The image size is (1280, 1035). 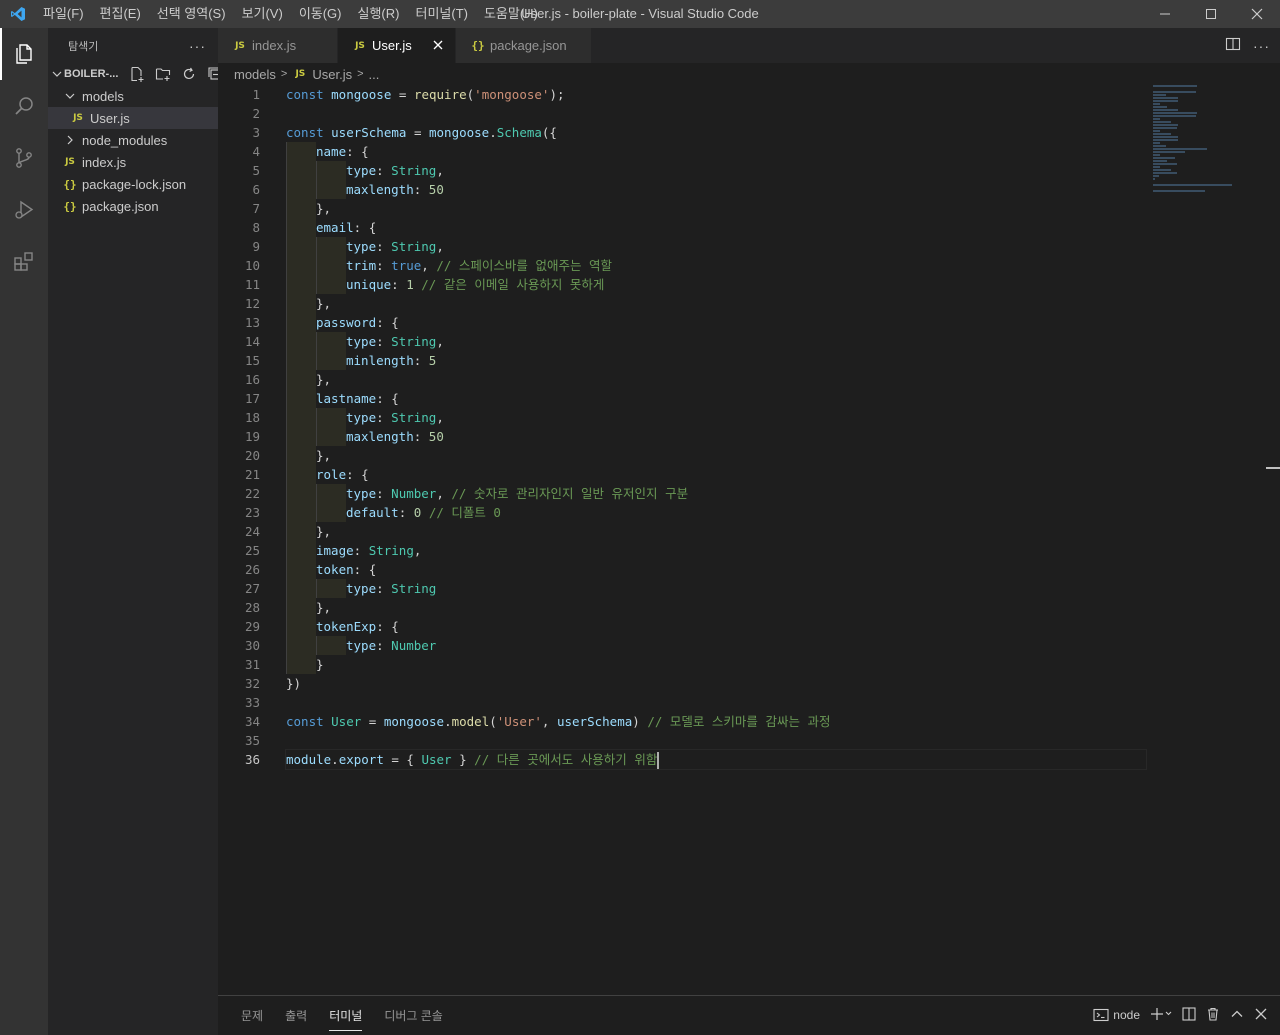 What do you see at coordinates (296, 1016) in the screenshot?
I see `panel-tab-output: 출력` at bounding box center [296, 1016].